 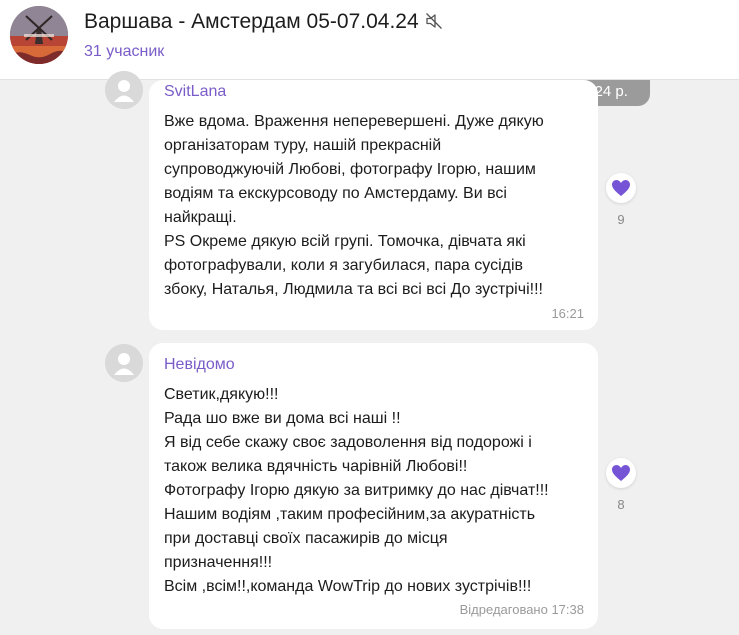 What do you see at coordinates (621, 504) in the screenshot?
I see `reaction-count: 8` at bounding box center [621, 504].